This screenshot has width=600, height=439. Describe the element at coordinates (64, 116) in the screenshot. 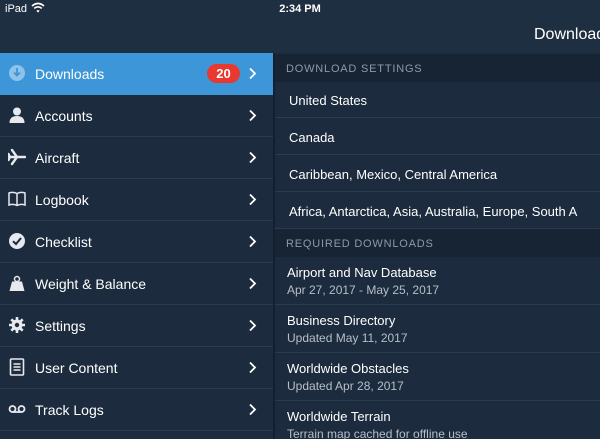

I see `sidebar-item-label: Accounts` at that location.